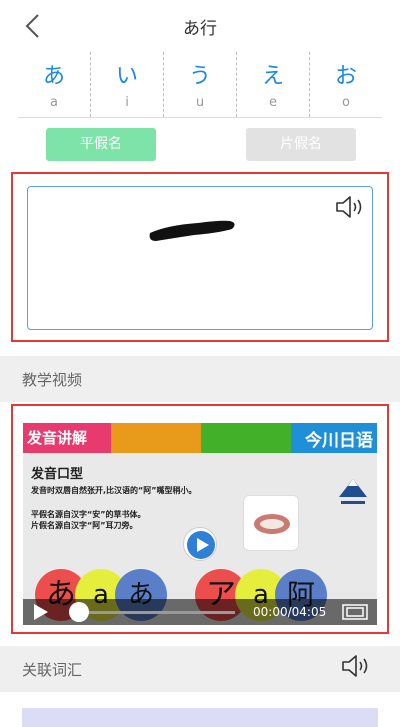  Describe the element at coordinates (57, 474) in the screenshot. I see `video-subtitle: 发音口型` at that location.